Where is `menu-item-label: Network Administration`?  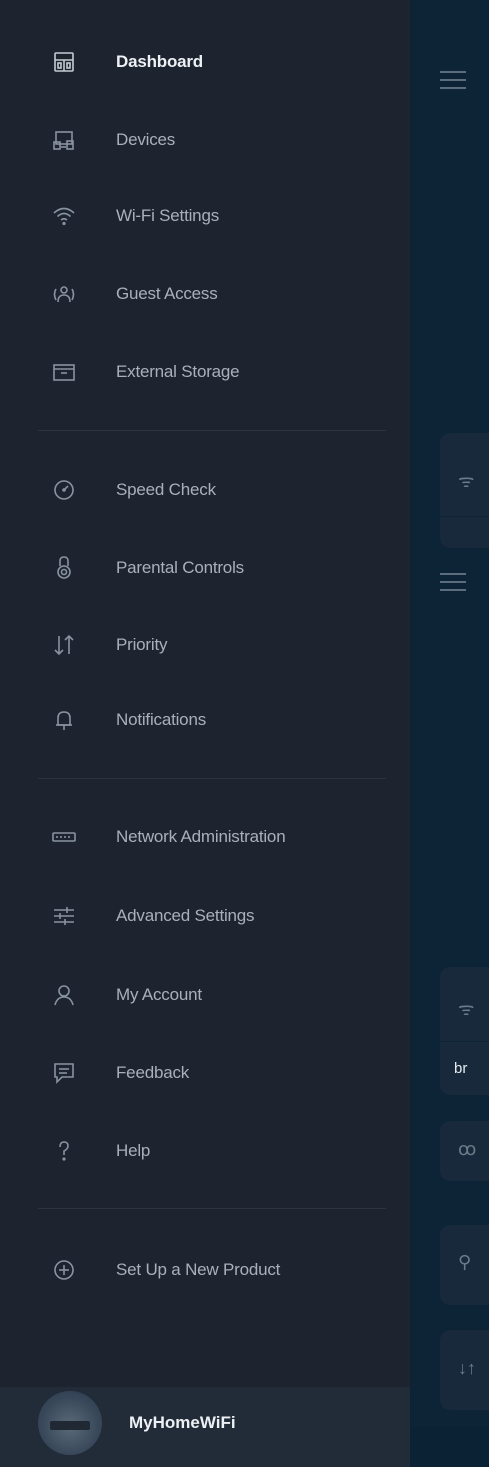 menu-item-label: Network Administration is located at coordinates (201, 836).